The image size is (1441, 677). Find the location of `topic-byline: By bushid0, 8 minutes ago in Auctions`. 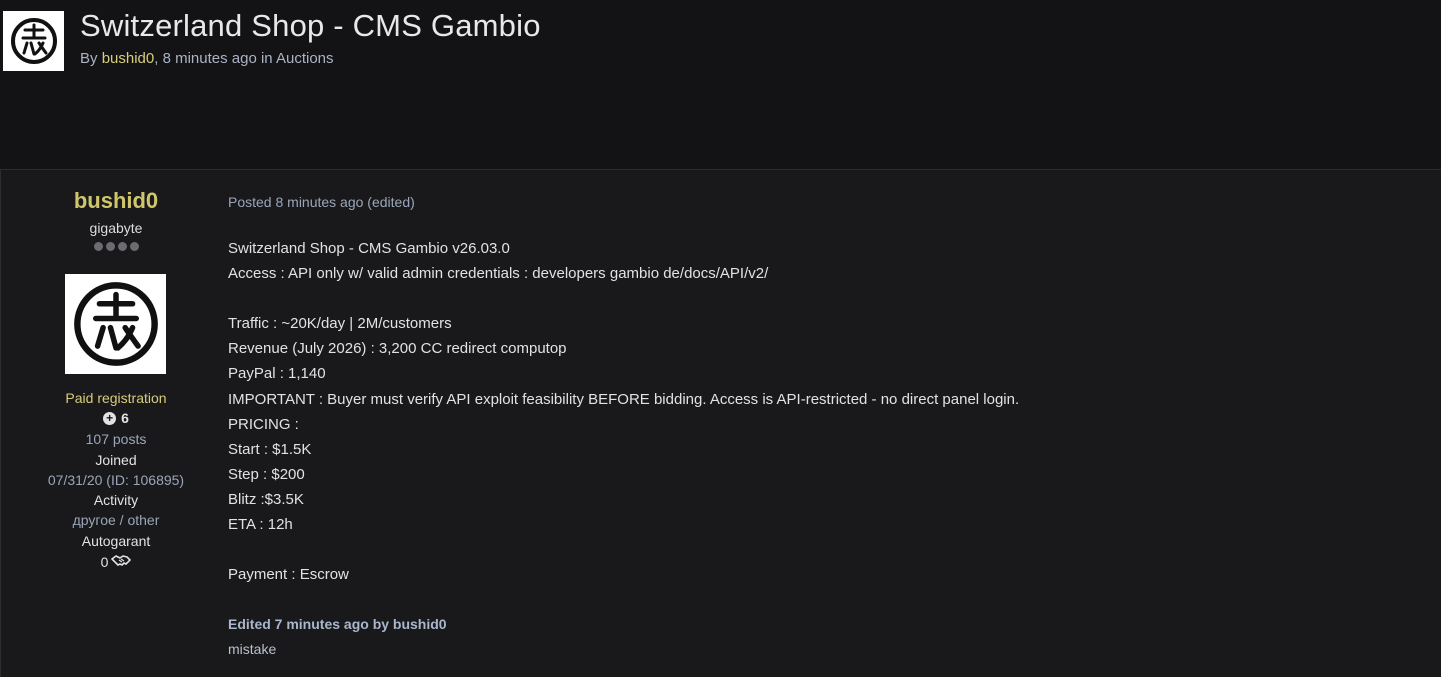

topic-byline: By bushid0, 8 minutes ago in Auctions is located at coordinates (207, 58).